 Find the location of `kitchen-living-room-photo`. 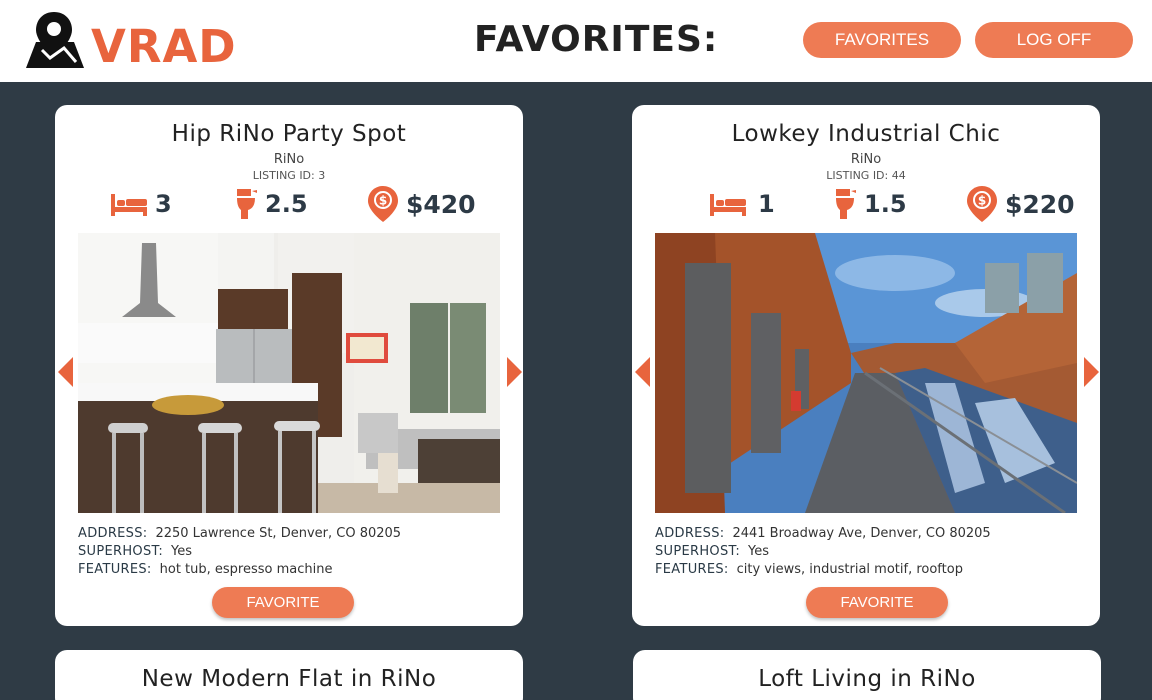

kitchen-living-room-photo is located at coordinates (289, 373).